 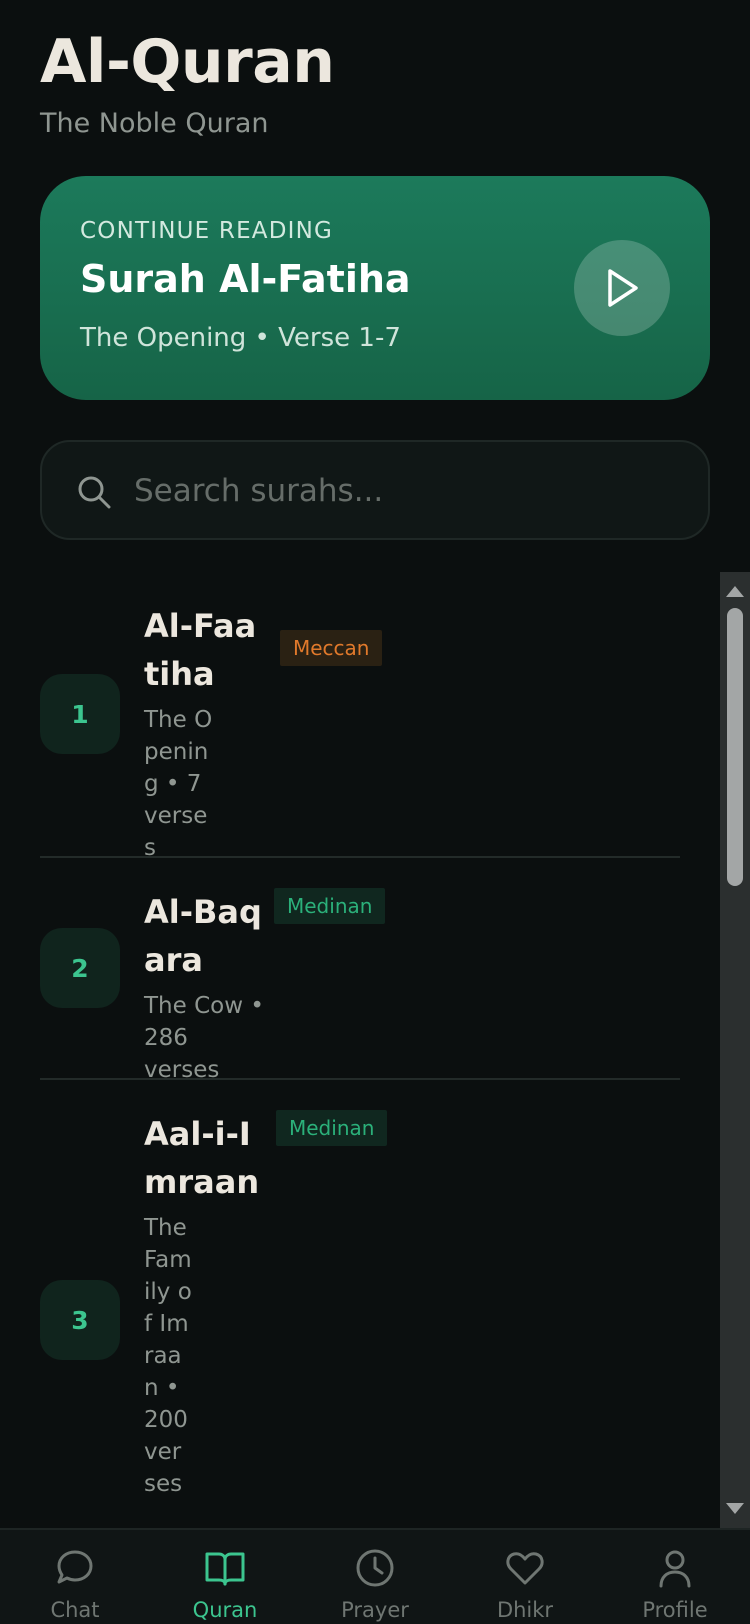 What do you see at coordinates (331, 648) in the screenshot?
I see `surah-type-tag: Meccan` at bounding box center [331, 648].